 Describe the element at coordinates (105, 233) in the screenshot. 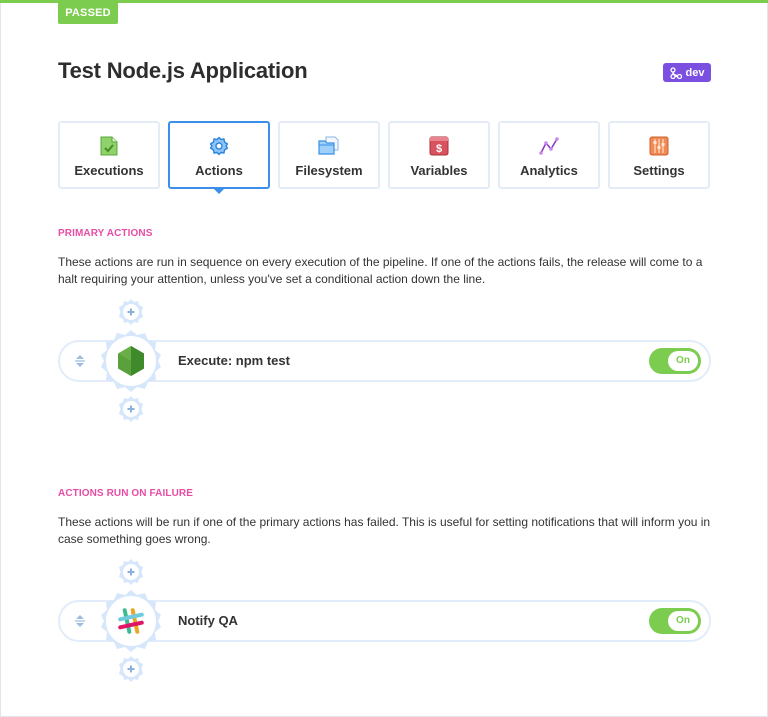

I see `primary-actions-heading: PRIMARY ACTIONS` at that location.